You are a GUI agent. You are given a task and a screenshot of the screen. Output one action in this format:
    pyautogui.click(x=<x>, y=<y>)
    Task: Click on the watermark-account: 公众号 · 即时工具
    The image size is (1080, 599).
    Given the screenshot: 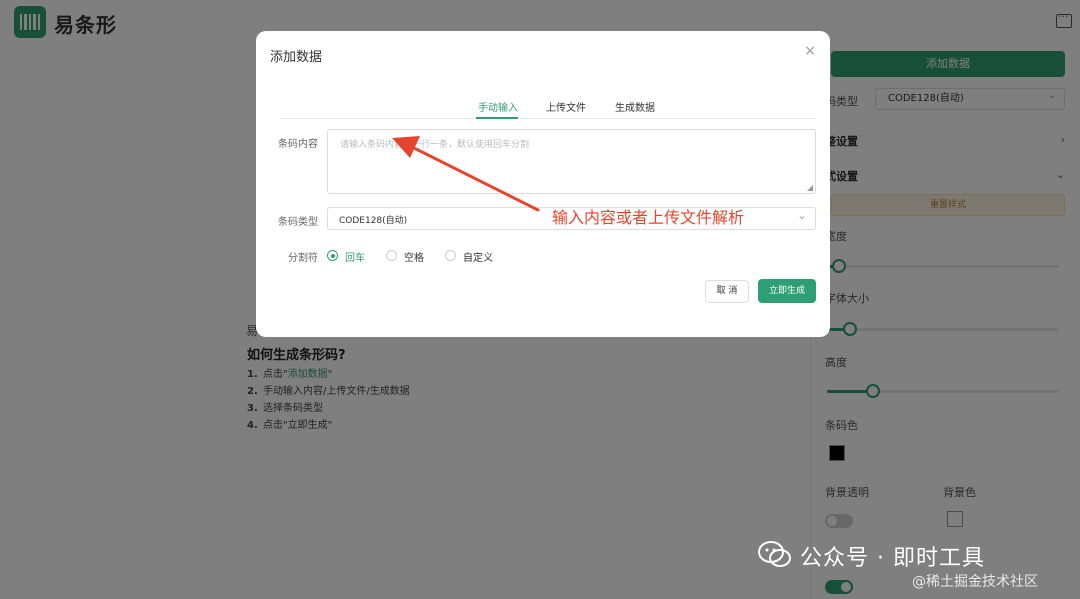 What is the action you would take?
    pyautogui.click(x=892, y=558)
    